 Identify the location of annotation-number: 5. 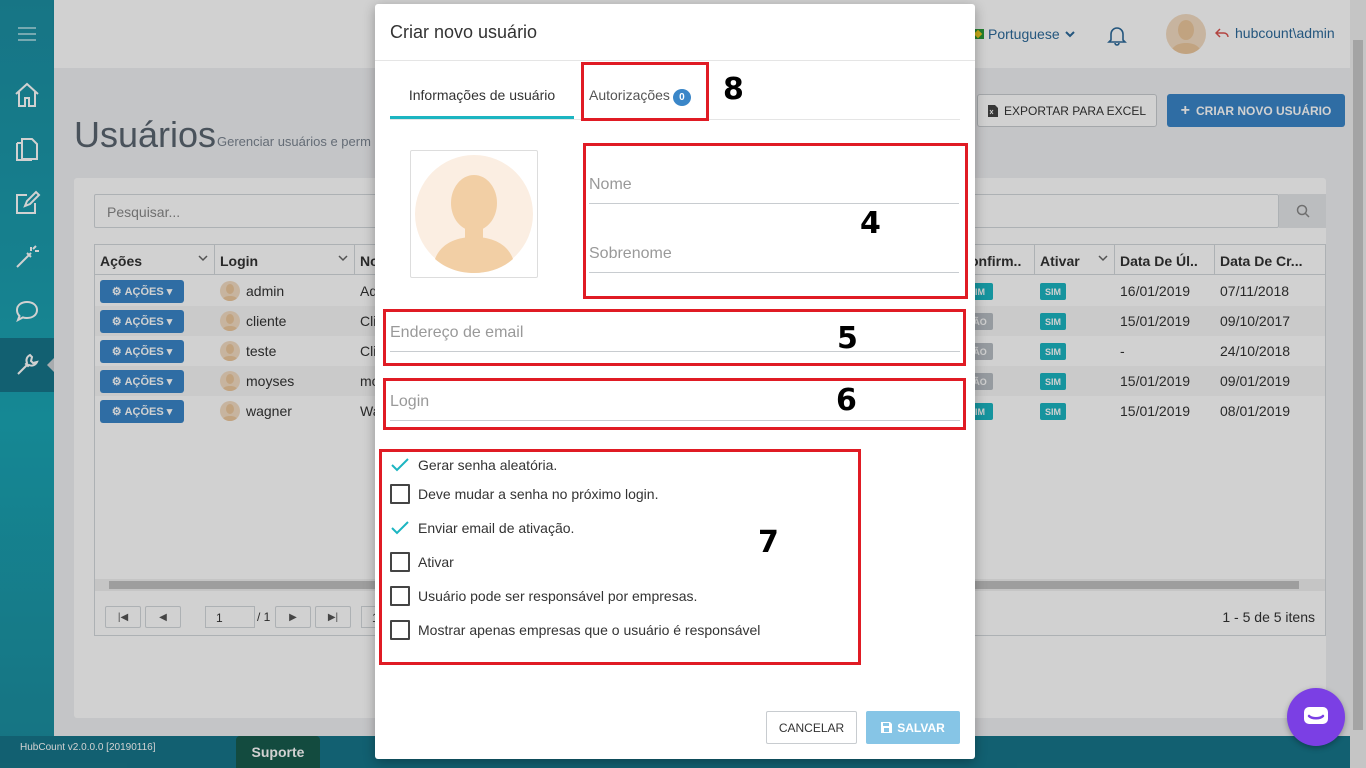
(847, 338).